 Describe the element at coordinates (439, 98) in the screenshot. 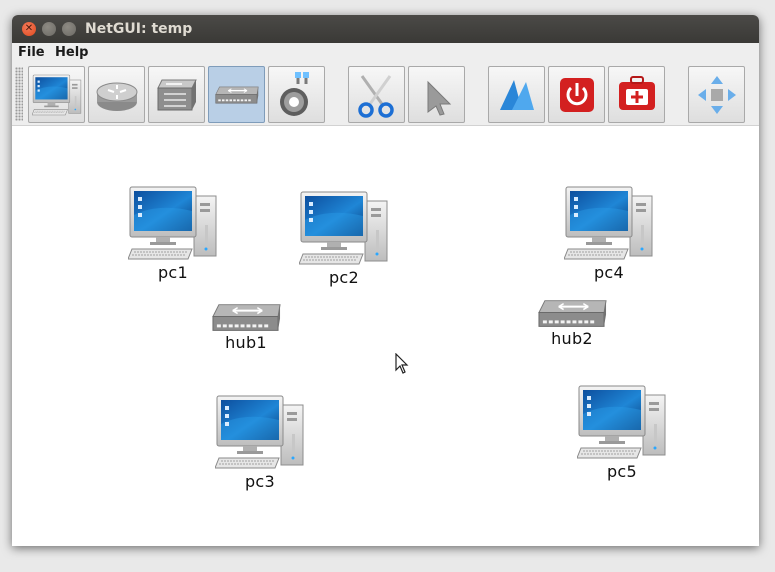

I see `pointer-icon` at that location.